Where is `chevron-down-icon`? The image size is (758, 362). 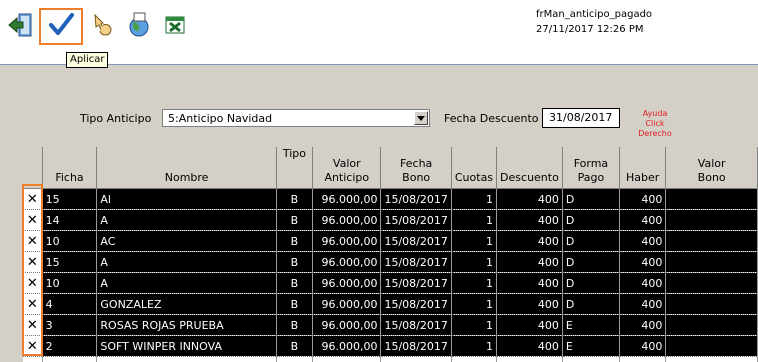 chevron-down-icon is located at coordinates (421, 118).